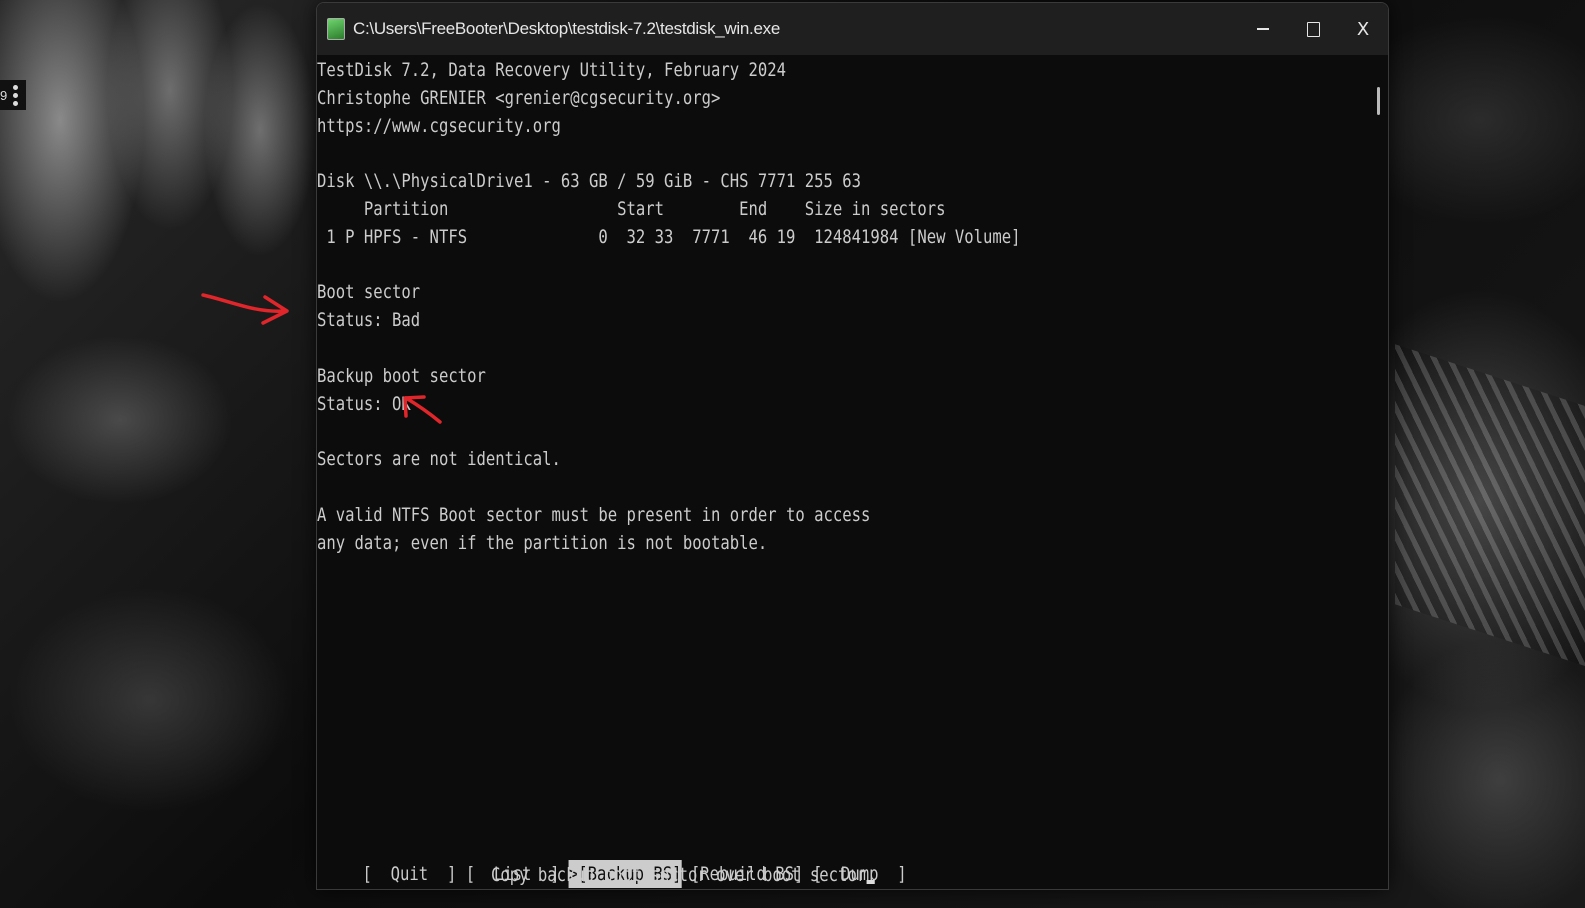  Describe the element at coordinates (369, 292) in the screenshot. I see `console-line: Boot sector` at that location.